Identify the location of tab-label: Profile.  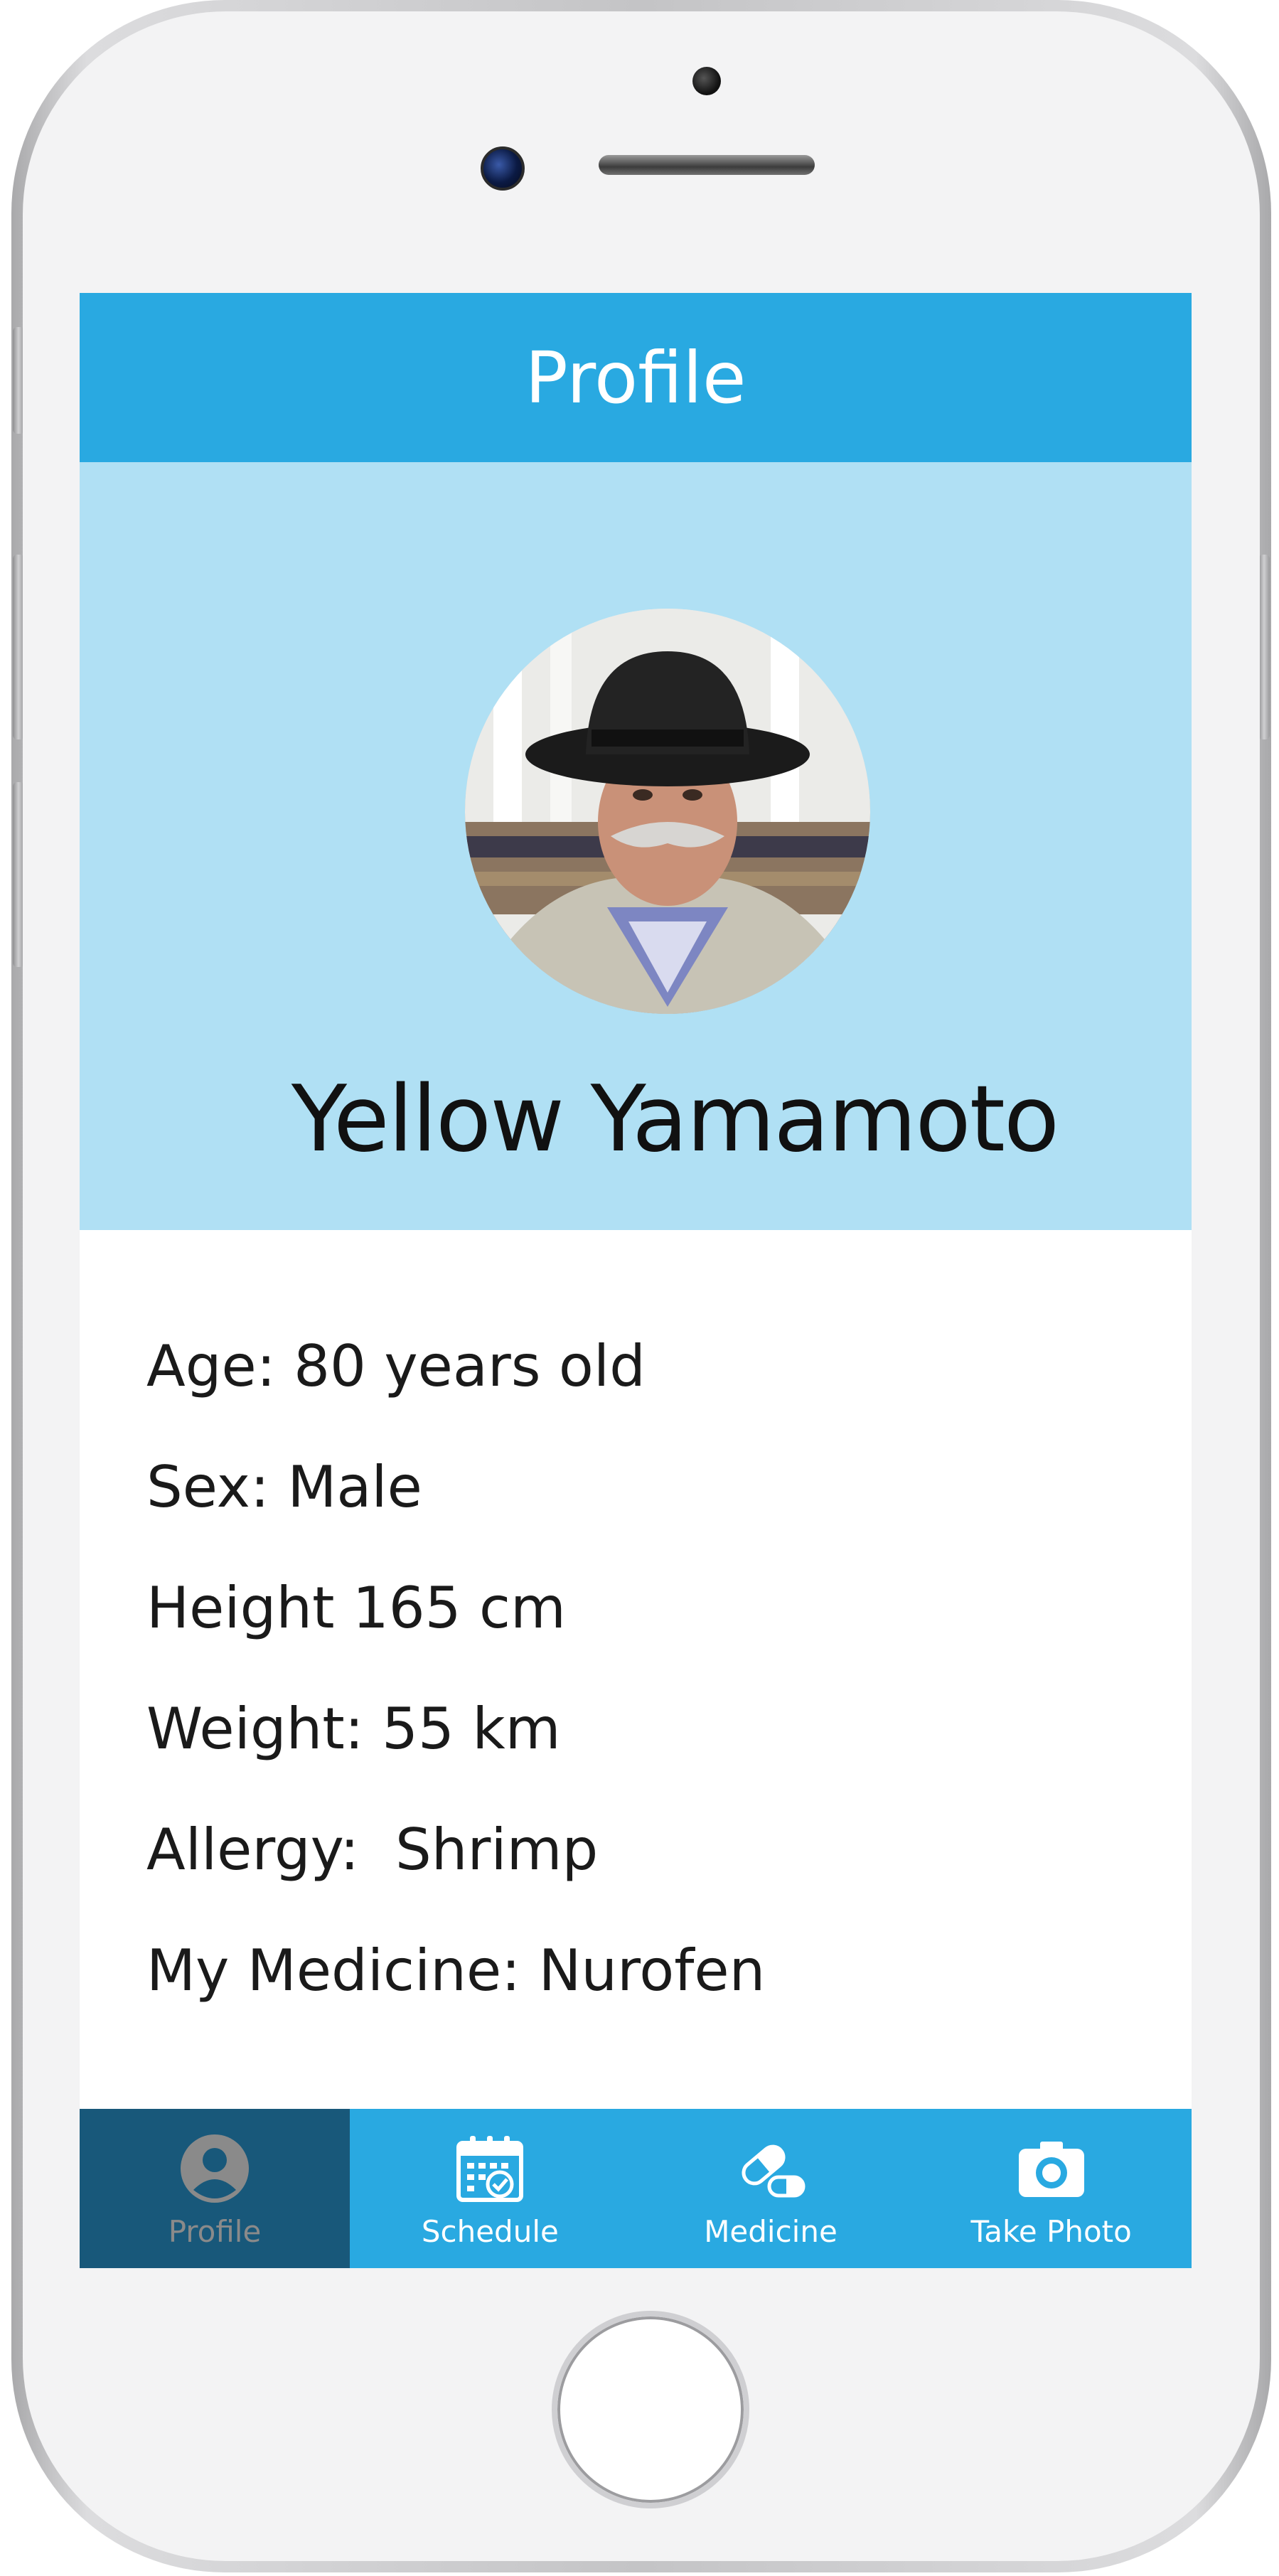
(215, 2231).